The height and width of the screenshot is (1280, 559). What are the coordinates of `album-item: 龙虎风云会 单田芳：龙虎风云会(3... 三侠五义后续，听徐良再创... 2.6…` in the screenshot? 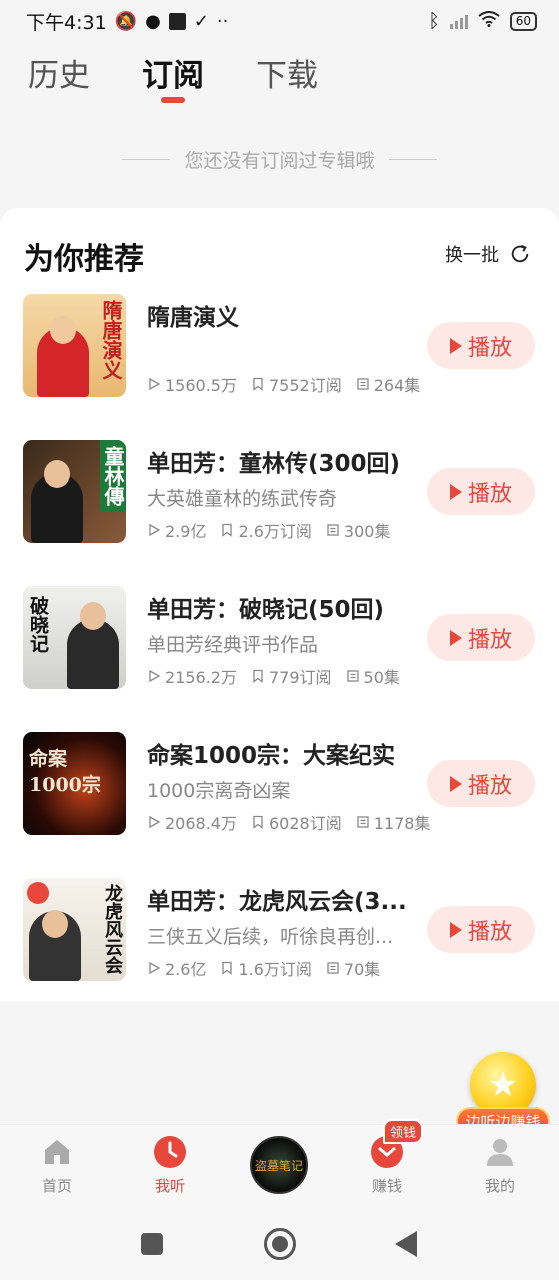 It's located at (279, 930).